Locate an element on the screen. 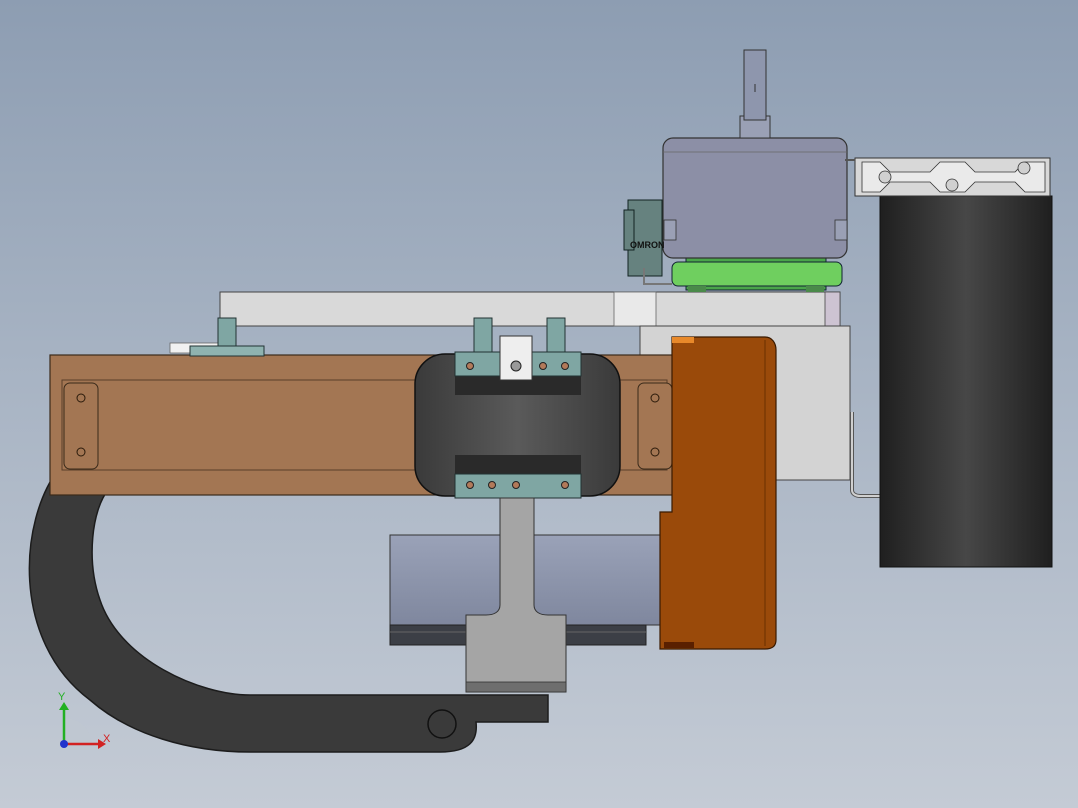 This screenshot has width=1078, height=808. x-axis-label: X is located at coordinates (107, 739).